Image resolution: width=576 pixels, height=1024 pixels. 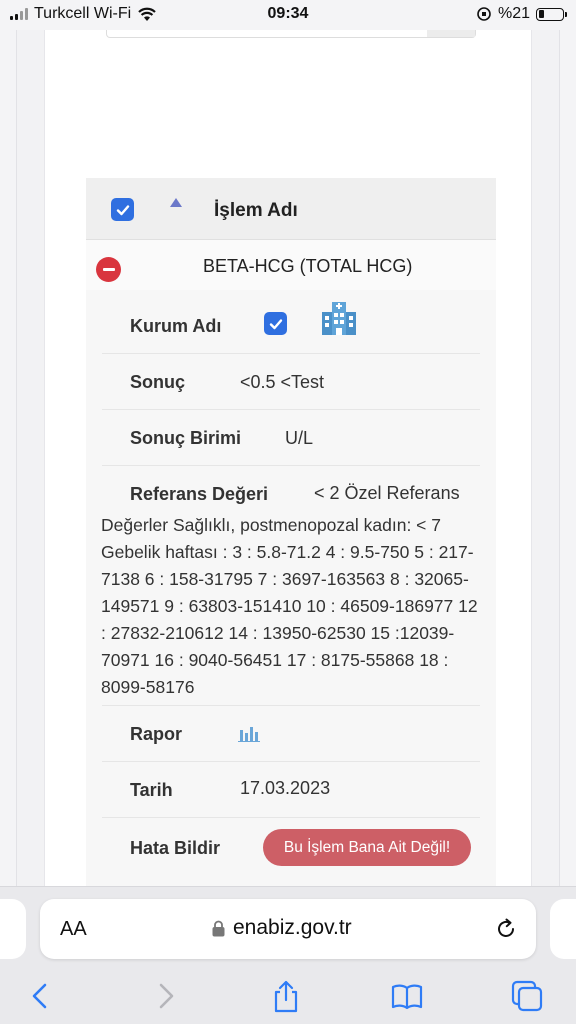 I want to click on hospital-icon, so click(x=339, y=318).